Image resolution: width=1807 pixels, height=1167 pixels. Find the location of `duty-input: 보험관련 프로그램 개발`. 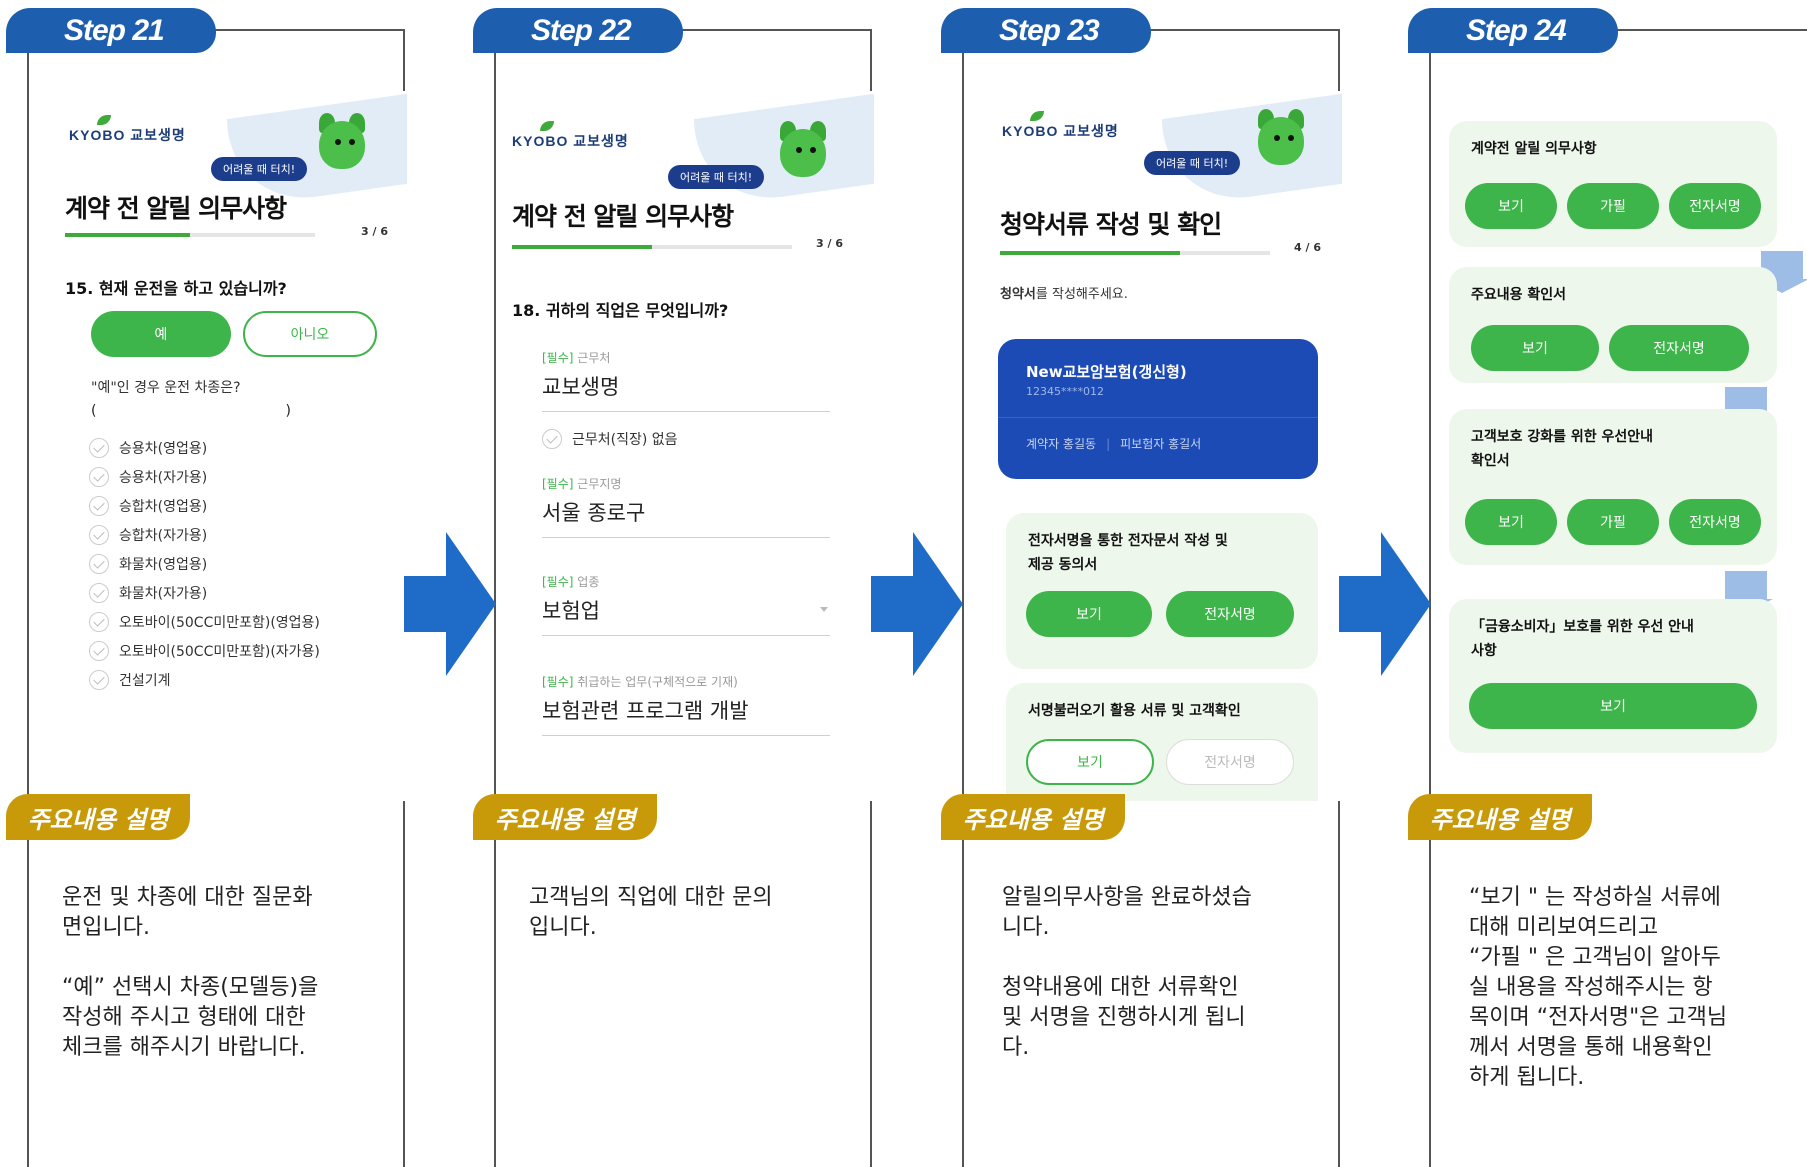

duty-input: 보험관련 프로그램 개발 is located at coordinates (645, 710).